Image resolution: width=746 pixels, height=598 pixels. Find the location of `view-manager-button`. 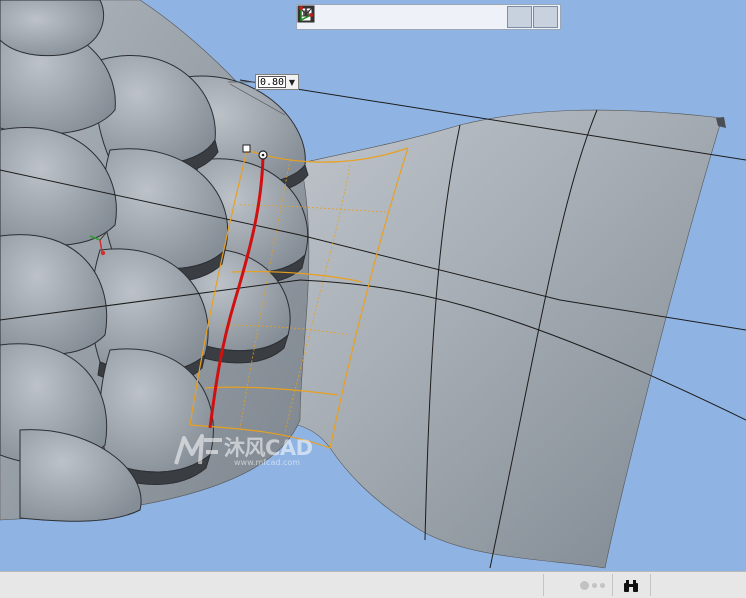

view-manager-button is located at coordinates (389, 17).